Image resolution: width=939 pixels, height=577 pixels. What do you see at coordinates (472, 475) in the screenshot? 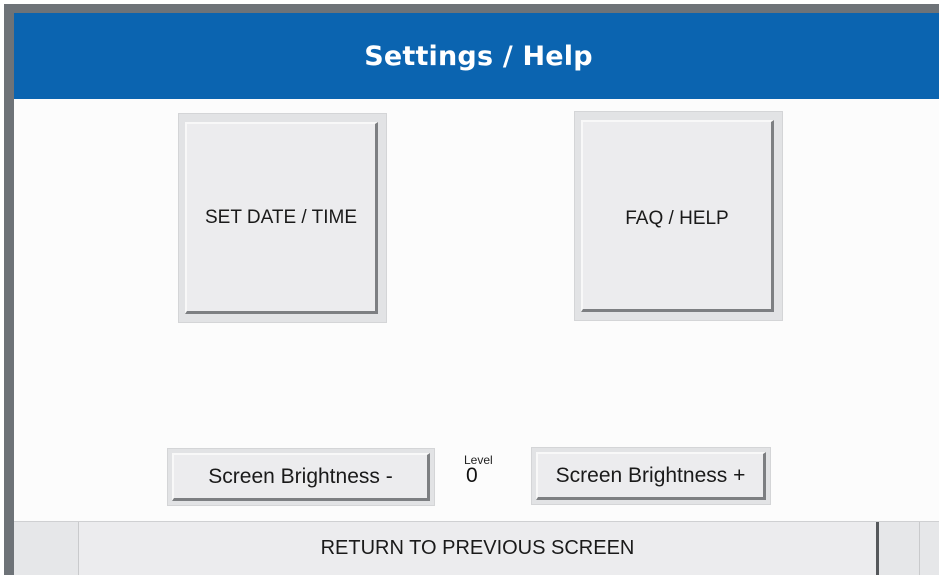
I see `brightness-level-value: 0` at bounding box center [472, 475].